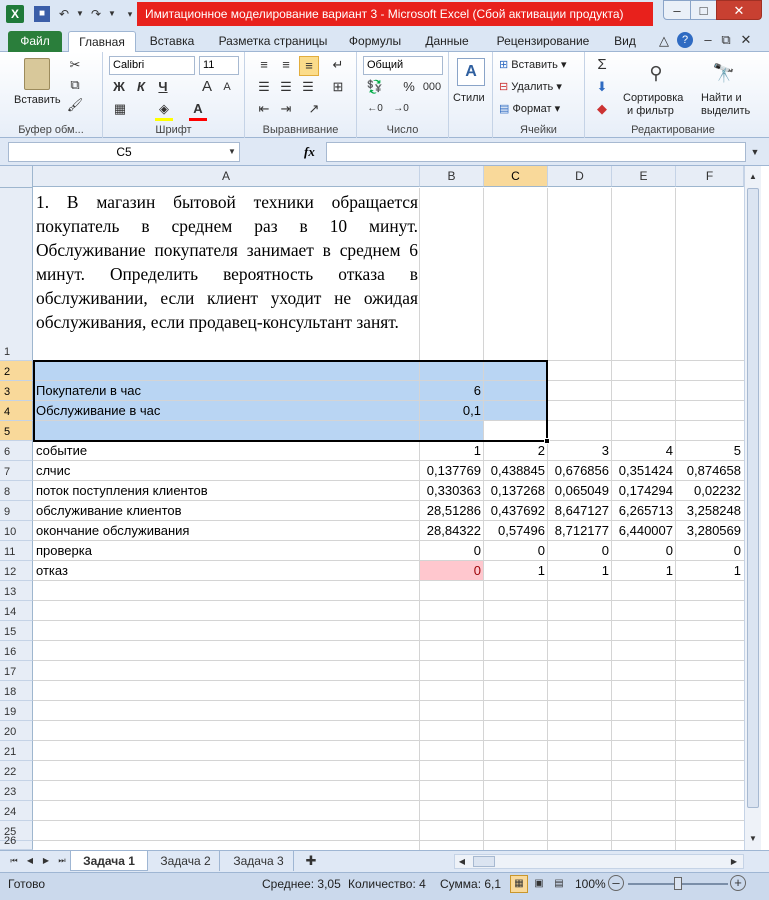  Describe the element at coordinates (644, 570) in the screenshot. I see `cell-e12: 1` at that location.